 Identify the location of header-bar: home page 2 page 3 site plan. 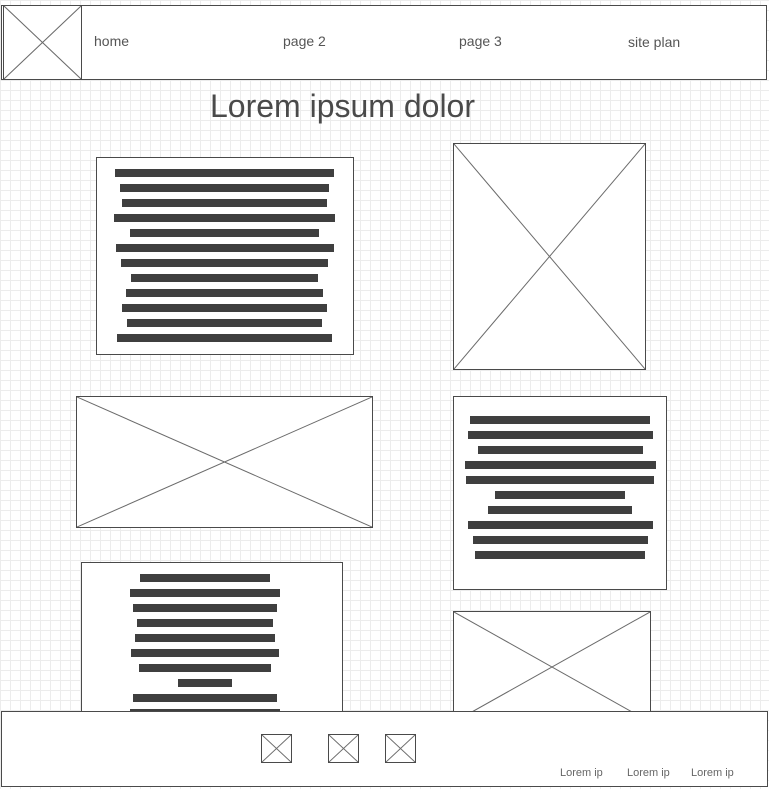
(384, 42).